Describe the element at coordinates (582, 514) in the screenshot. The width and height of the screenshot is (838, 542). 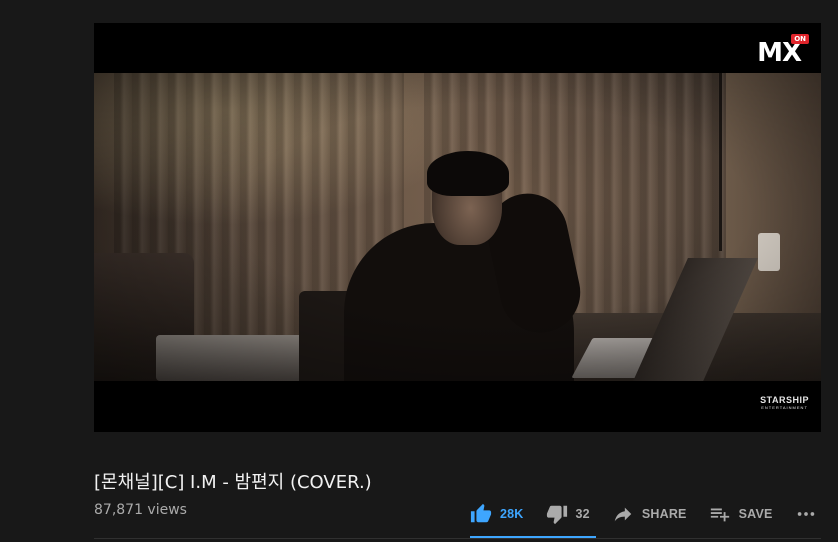
I see `dislike-count: 32` at that location.